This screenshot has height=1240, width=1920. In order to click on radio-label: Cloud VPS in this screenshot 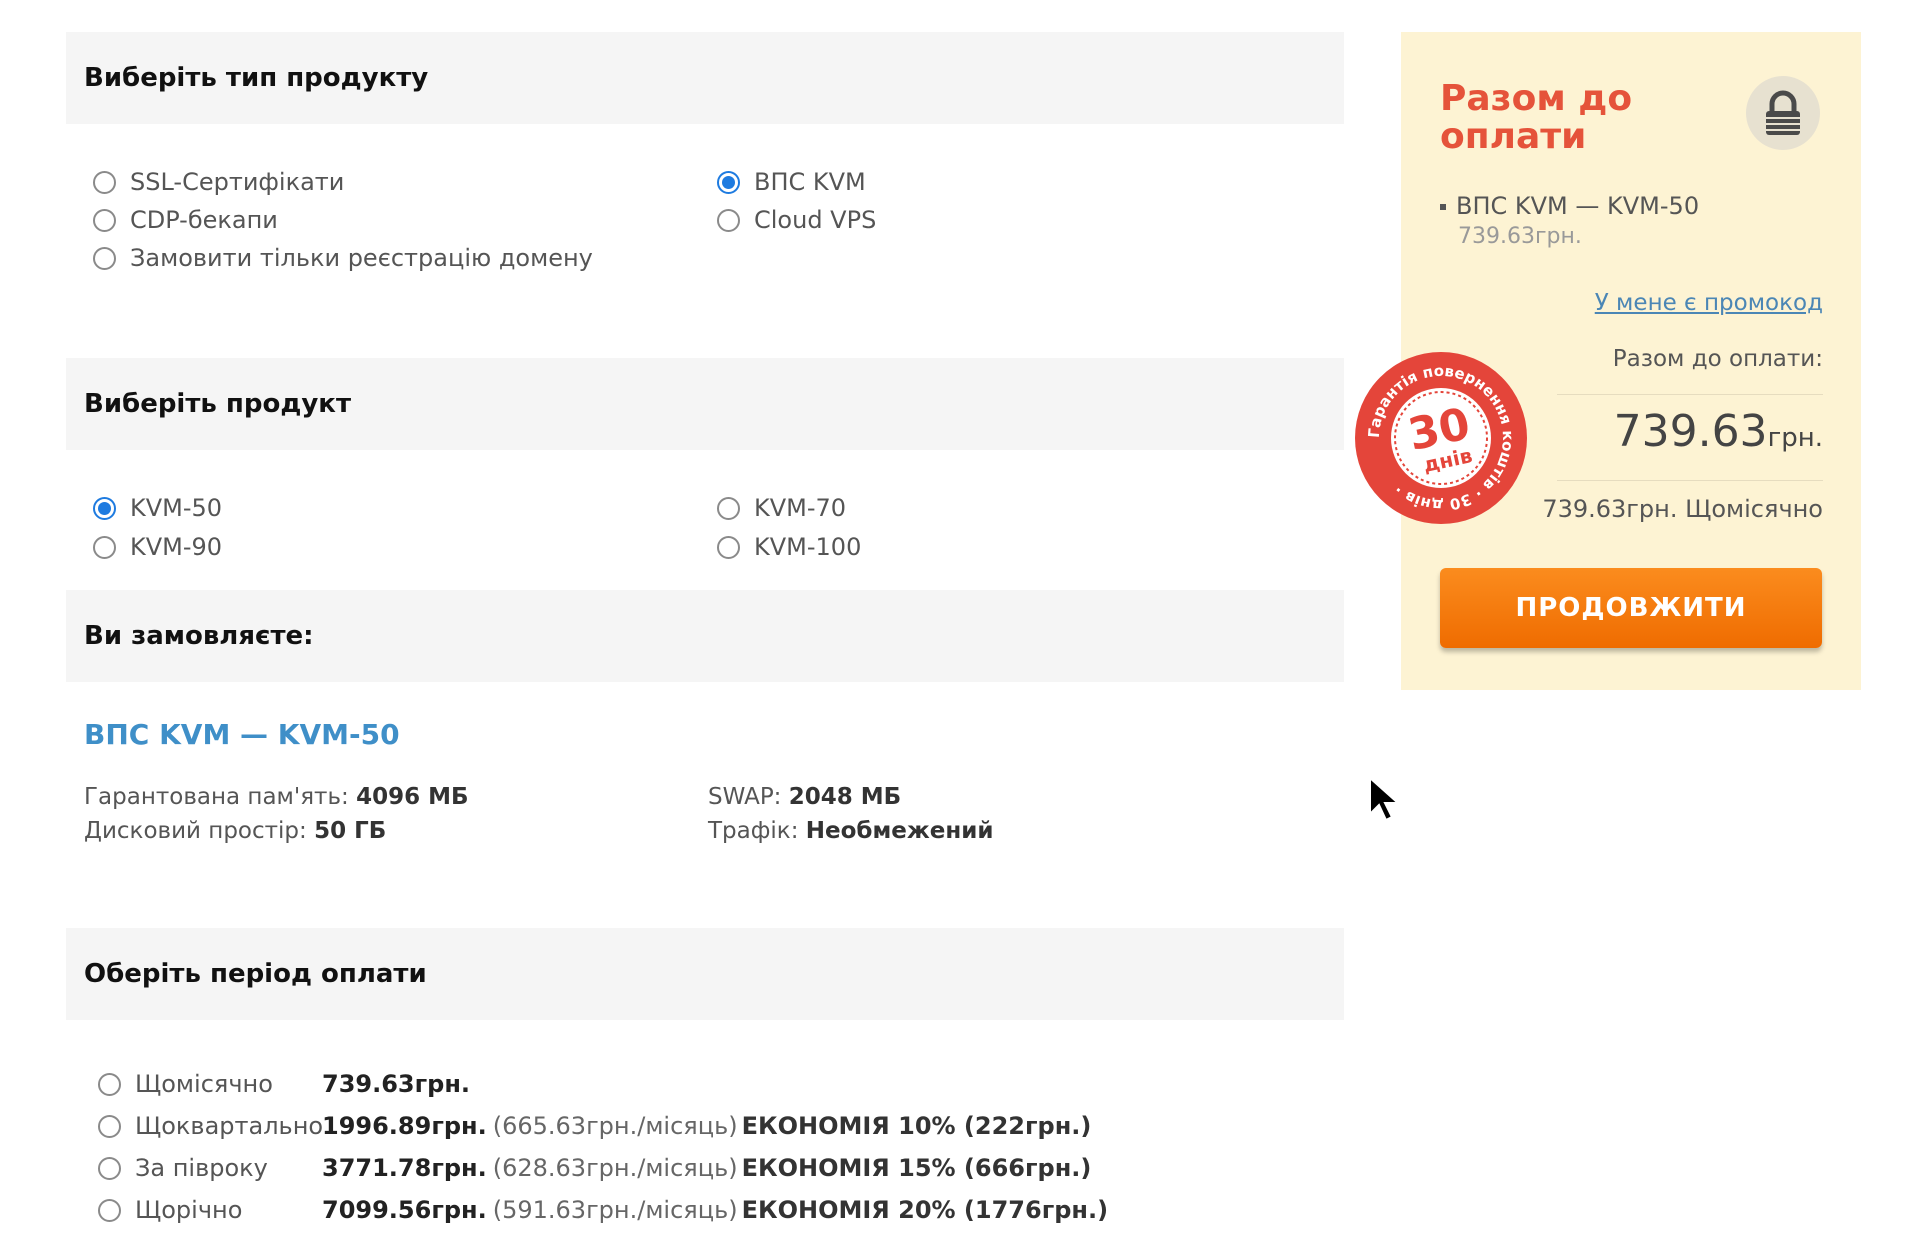, I will do `click(815, 220)`.